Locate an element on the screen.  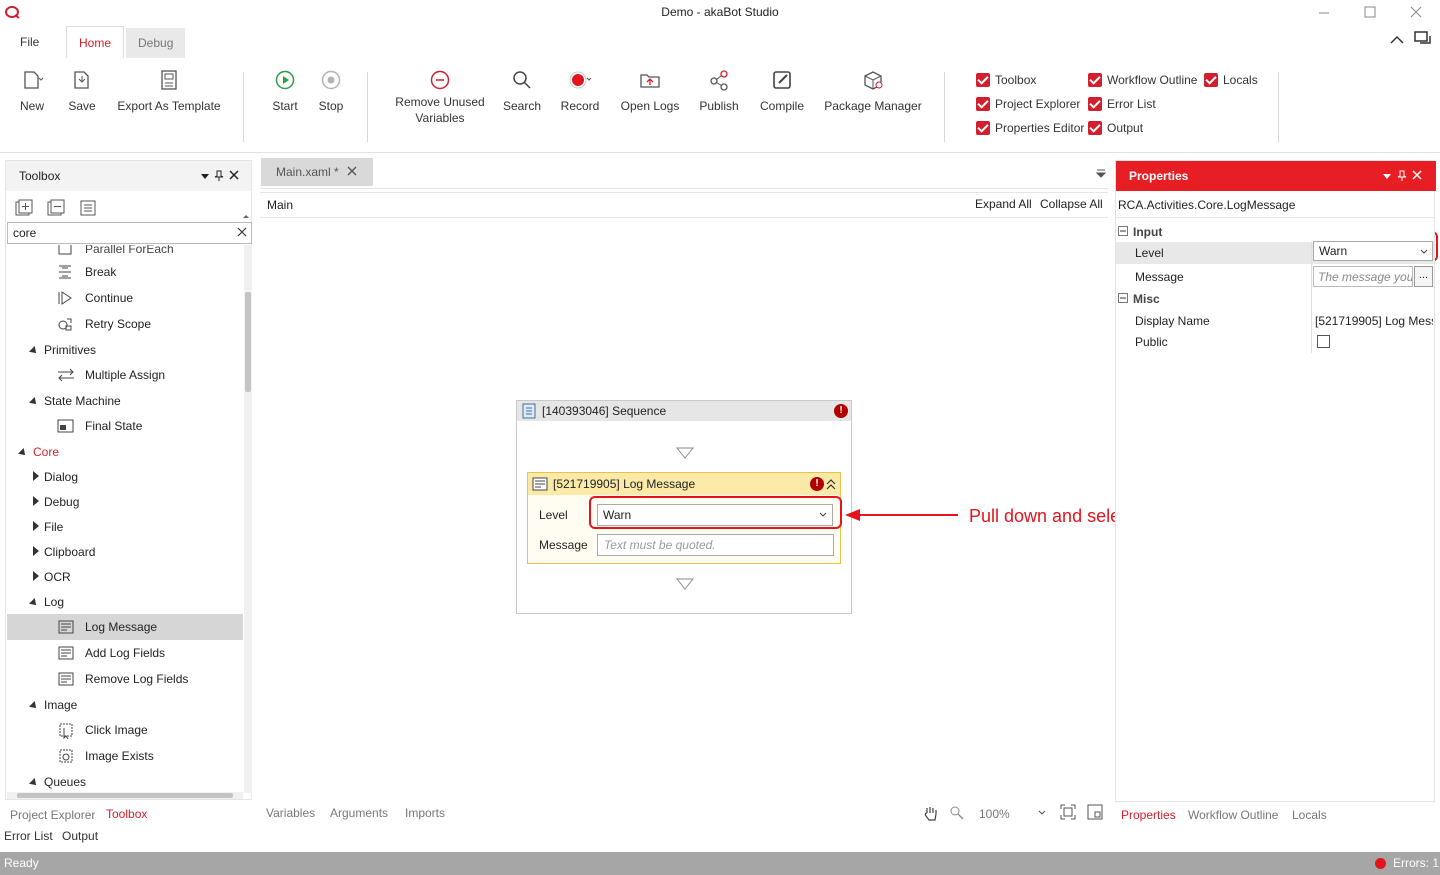
imports-tab: Imports is located at coordinates (425, 813).